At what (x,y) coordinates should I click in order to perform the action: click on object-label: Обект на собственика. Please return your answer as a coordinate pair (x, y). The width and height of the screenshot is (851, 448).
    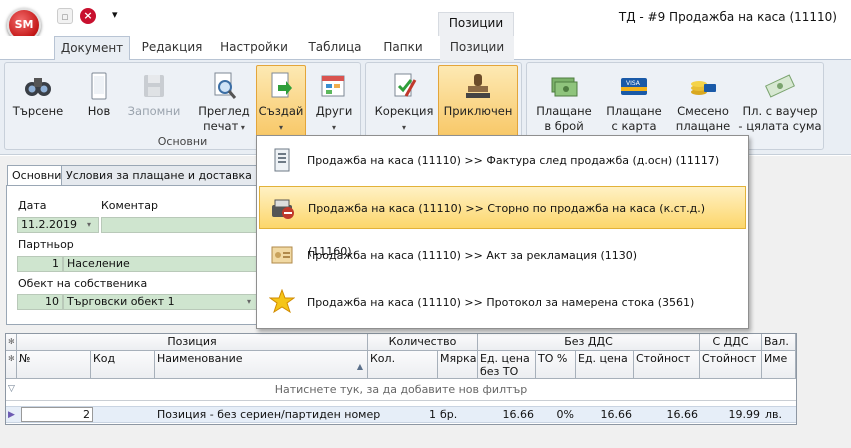
    Looking at the image, I should click on (83, 283).